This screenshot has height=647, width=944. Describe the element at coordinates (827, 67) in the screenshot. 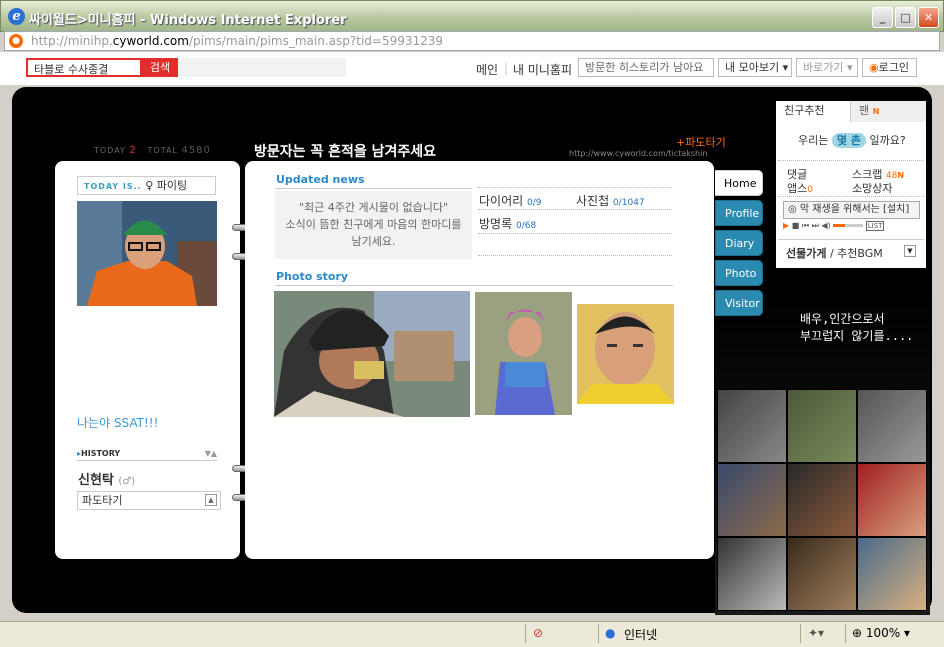

I see `shortcut-dropdown: 바로가기 ▾` at that location.